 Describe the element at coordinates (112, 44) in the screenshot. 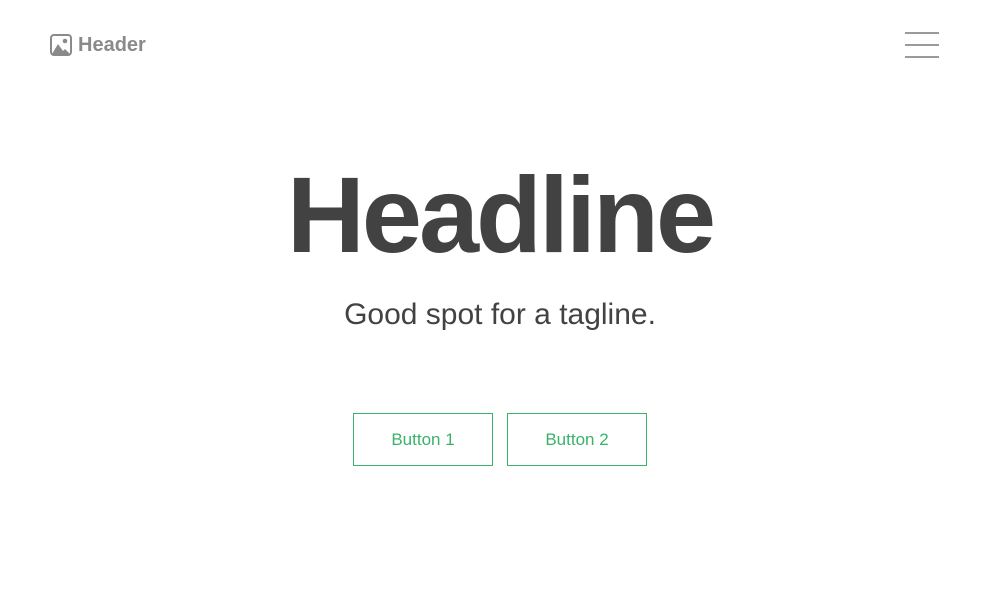

I see `brand-label: Header` at that location.